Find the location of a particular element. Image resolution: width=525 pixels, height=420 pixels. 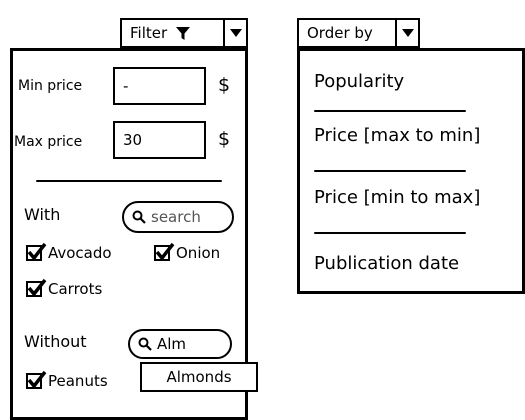

filter-button: Filter is located at coordinates (172, 33).